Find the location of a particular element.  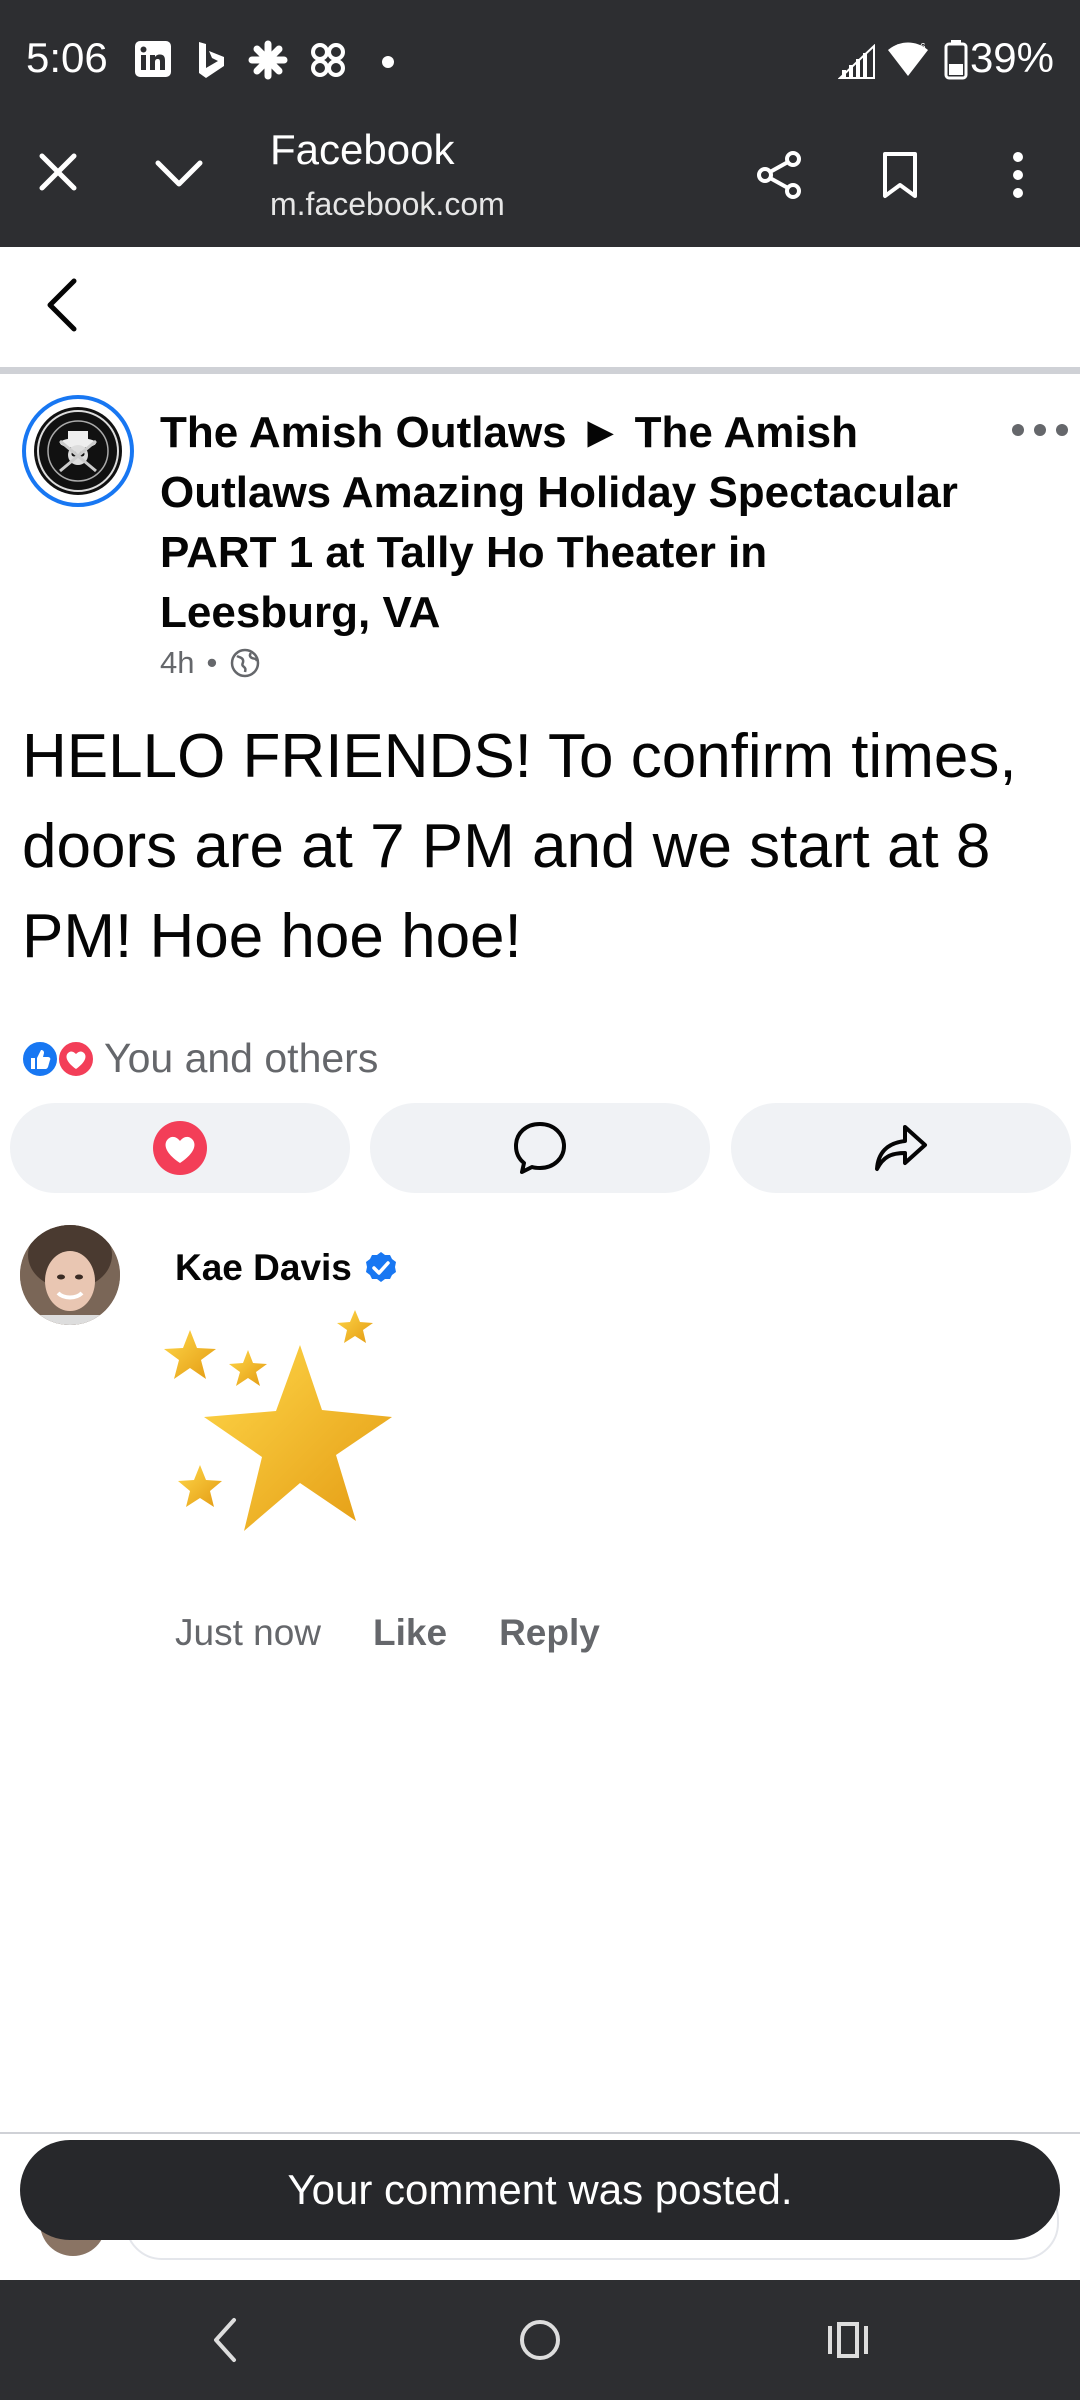

chevron-left-icon is located at coordinates (62, 305).